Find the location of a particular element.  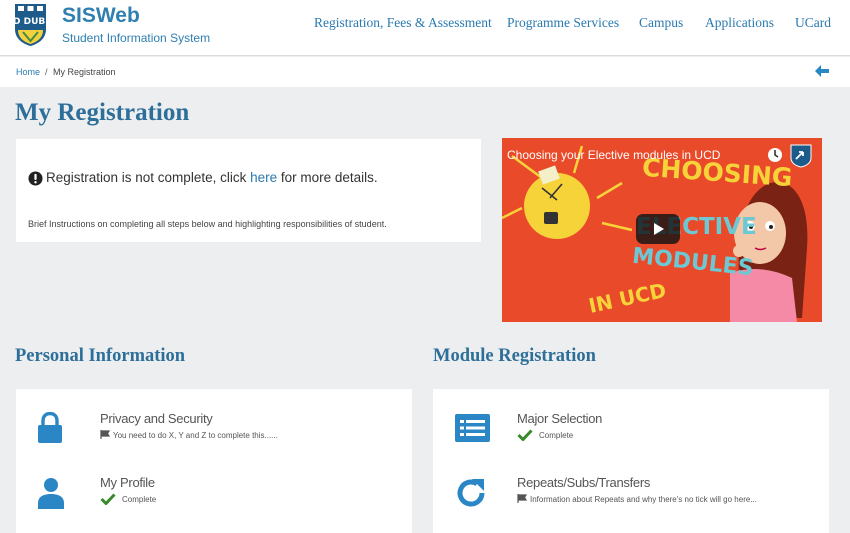

logo-text: UCD DUBLIN is located at coordinates (30, 22).